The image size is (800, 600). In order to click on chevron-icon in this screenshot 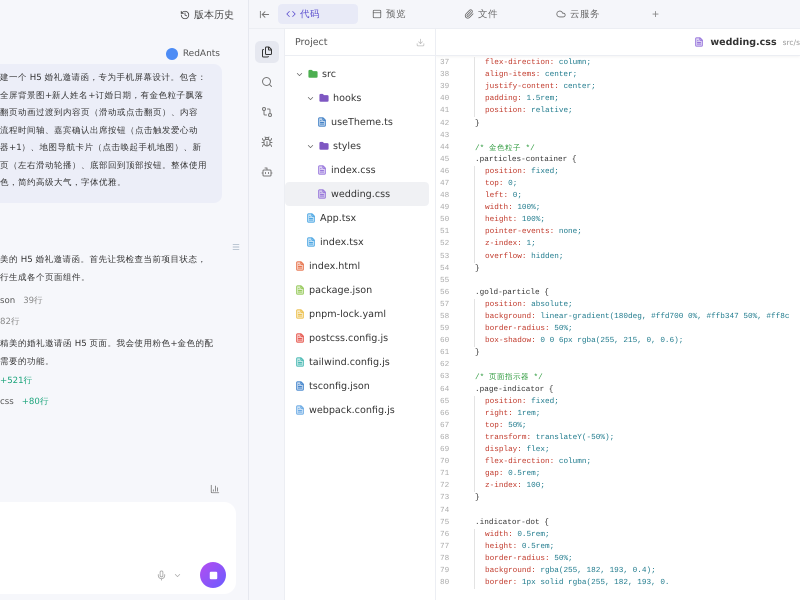, I will do `click(177, 575)`.